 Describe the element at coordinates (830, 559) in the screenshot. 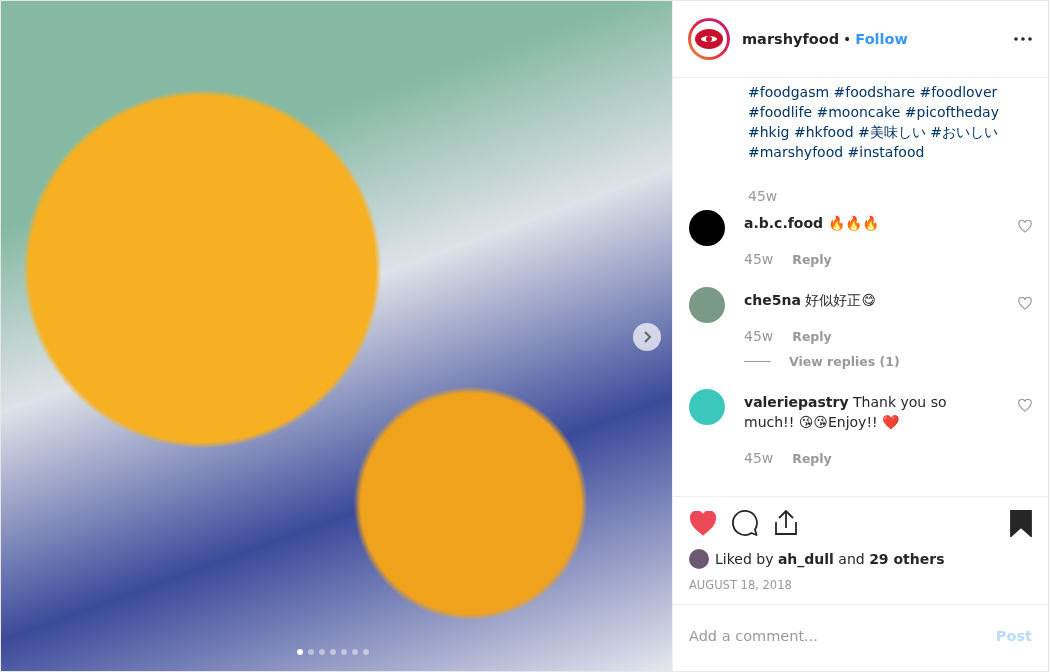

I see `likes-text: Liked by ah_dull and 29 others` at that location.